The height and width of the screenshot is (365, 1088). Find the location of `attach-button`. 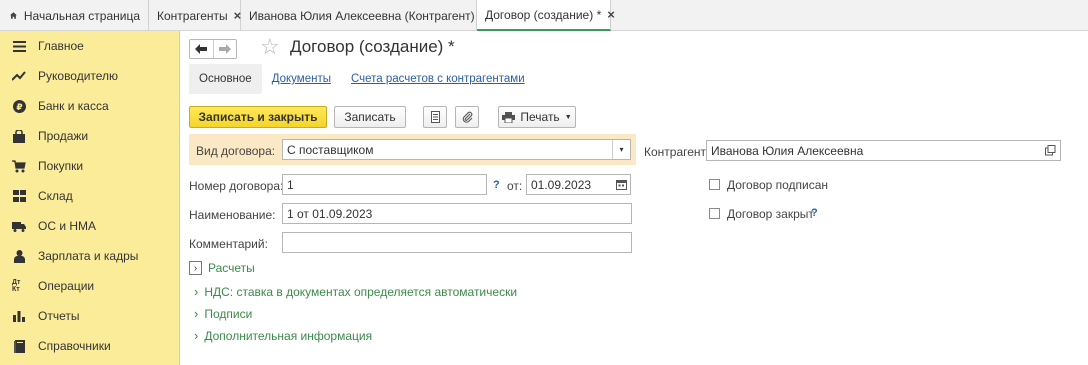

attach-button is located at coordinates (467, 117).